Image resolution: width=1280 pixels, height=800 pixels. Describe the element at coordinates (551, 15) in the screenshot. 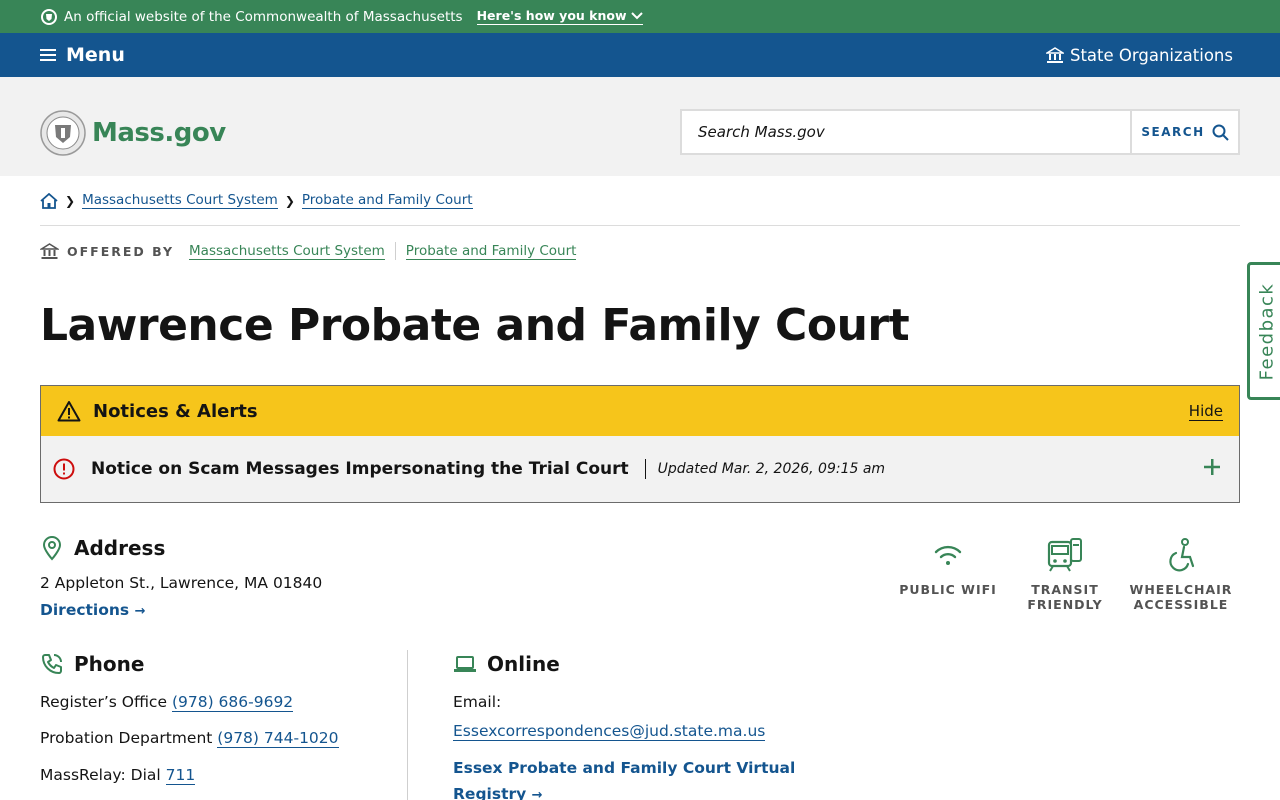

I see `how-you-know-label: Here's how you know` at that location.